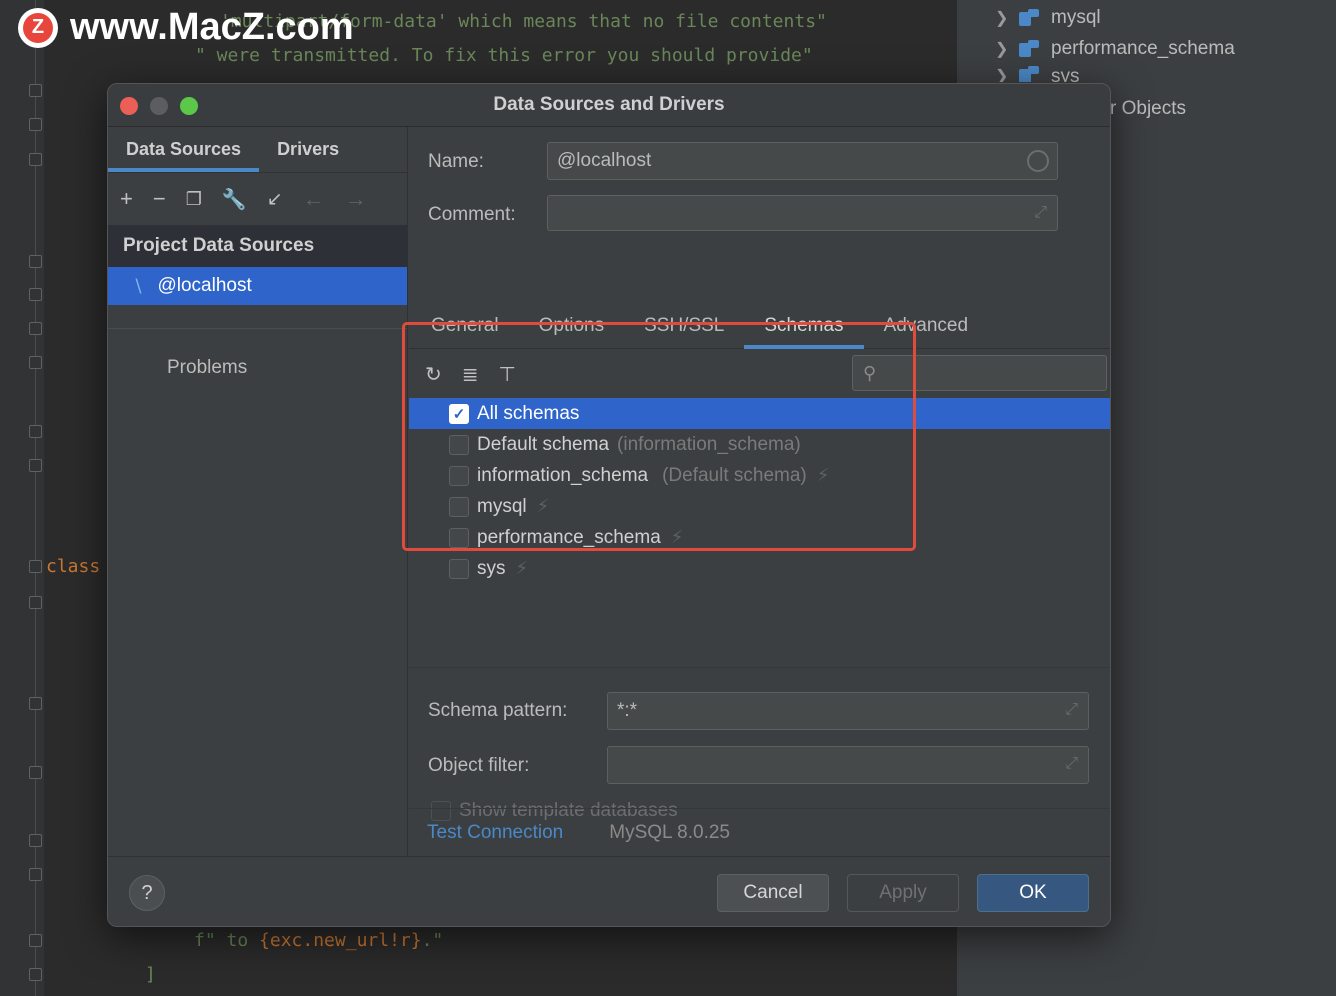 This screenshot has width=1336, height=996. What do you see at coordinates (189, 106) in the screenshot?
I see `zoom-window-button` at bounding box center [189, 106].